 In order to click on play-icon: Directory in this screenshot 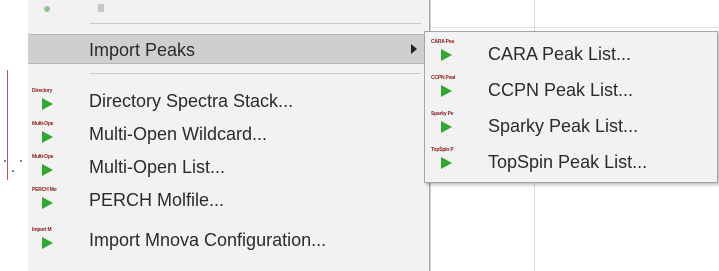, I will do `click(50, 102)`.